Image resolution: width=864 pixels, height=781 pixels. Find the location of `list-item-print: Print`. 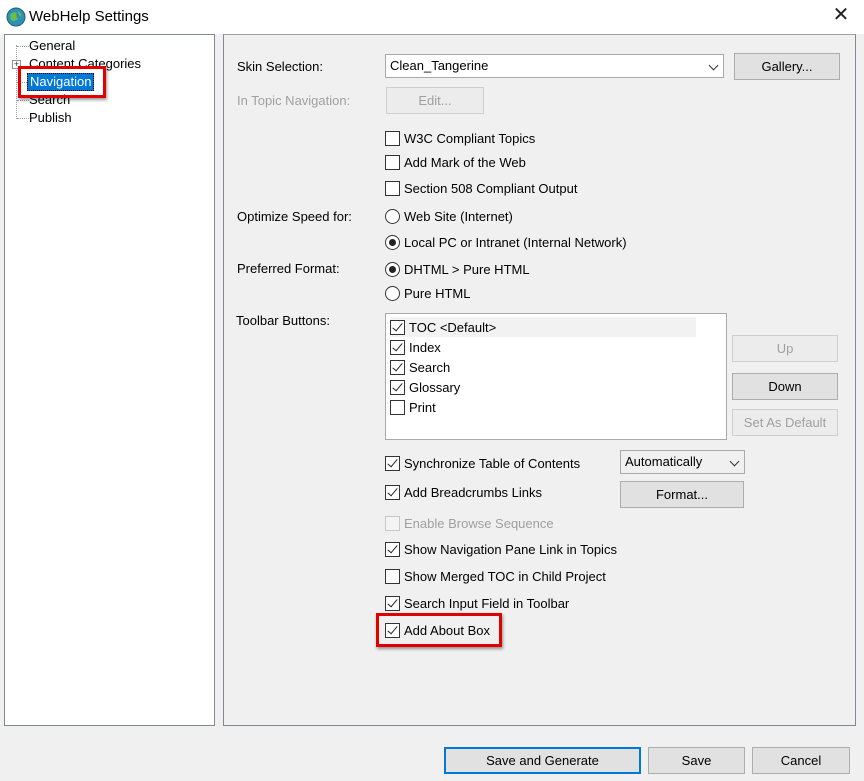

list-item-print: Print is located at coordinates (413, 407).